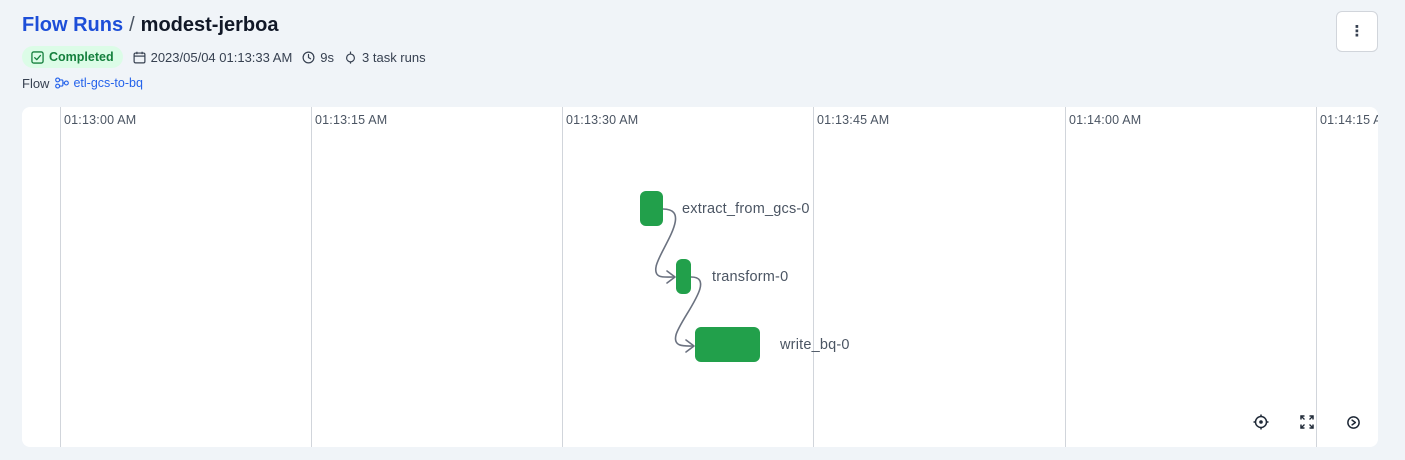  I want to click on flow-icon, so click(62, 83).